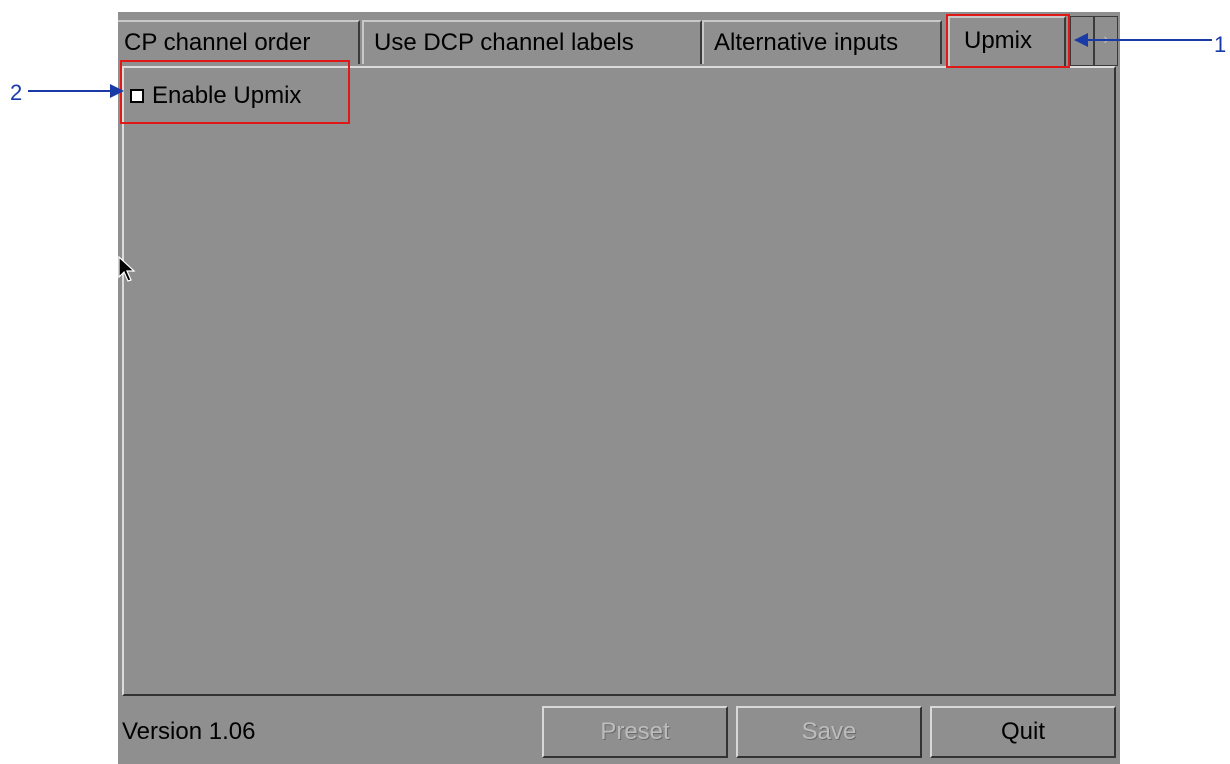 The image size is (1230, 764). Describe the element at coordinates (239, 42) in the screenshot. I see `tab-dcp-channel-order: CP channel order` at that location.